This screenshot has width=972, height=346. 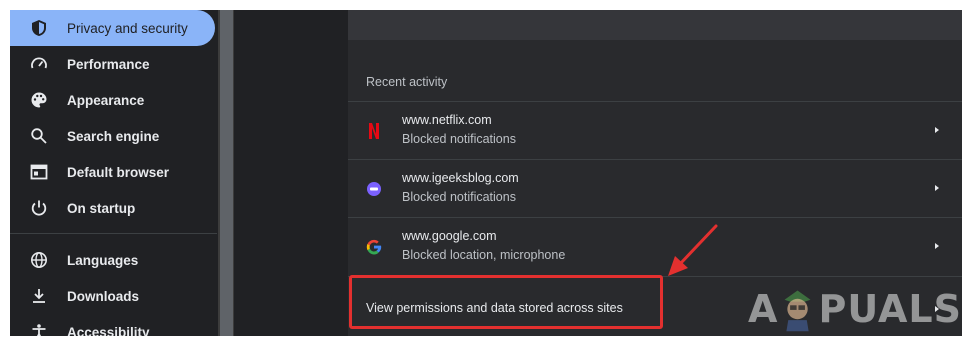 I want to click on appuals-watermark: A PUALS, so click(x=855, y=309).